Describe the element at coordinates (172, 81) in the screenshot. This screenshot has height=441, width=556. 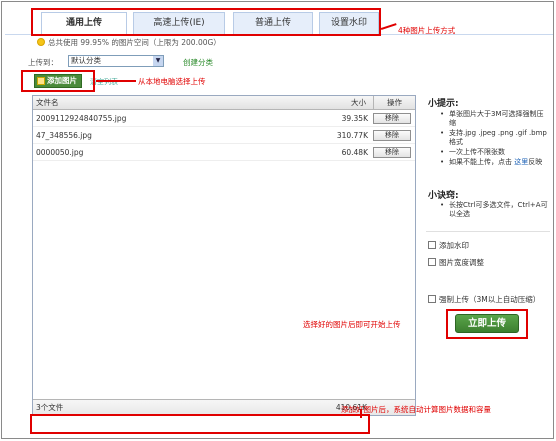
I see `annotation-add: 从本地电脑选择上传` at that location.